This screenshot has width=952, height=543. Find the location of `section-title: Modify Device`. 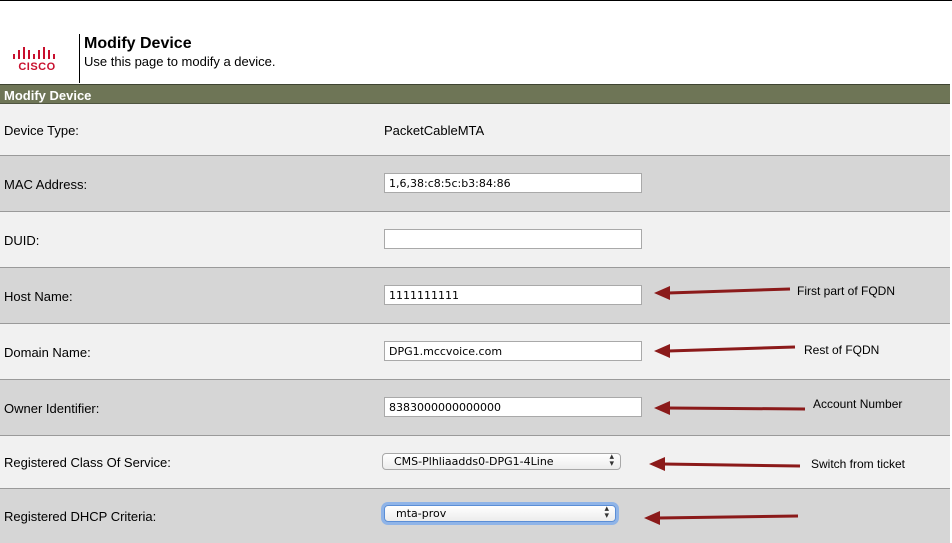

section-title: Modify Device is located at coordinates (48, 95).